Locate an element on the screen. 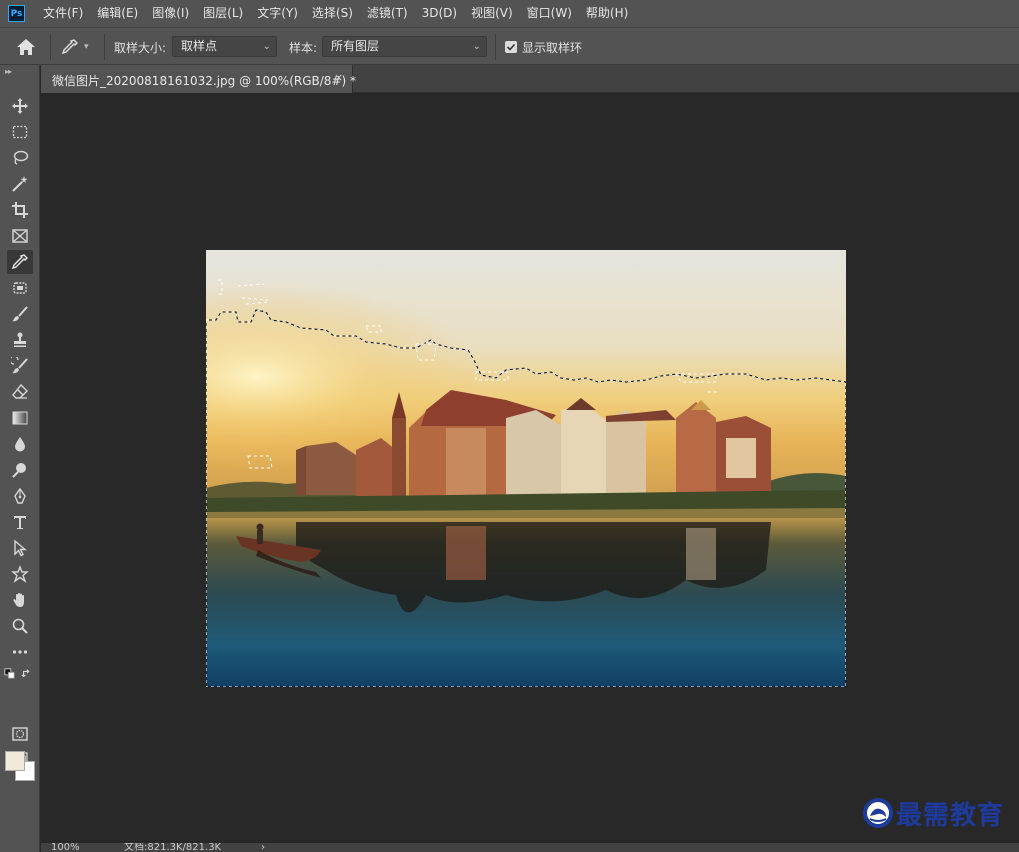 This screenshot has height=852, width=1019. eraser-icon is located at coordinates (20, 391).